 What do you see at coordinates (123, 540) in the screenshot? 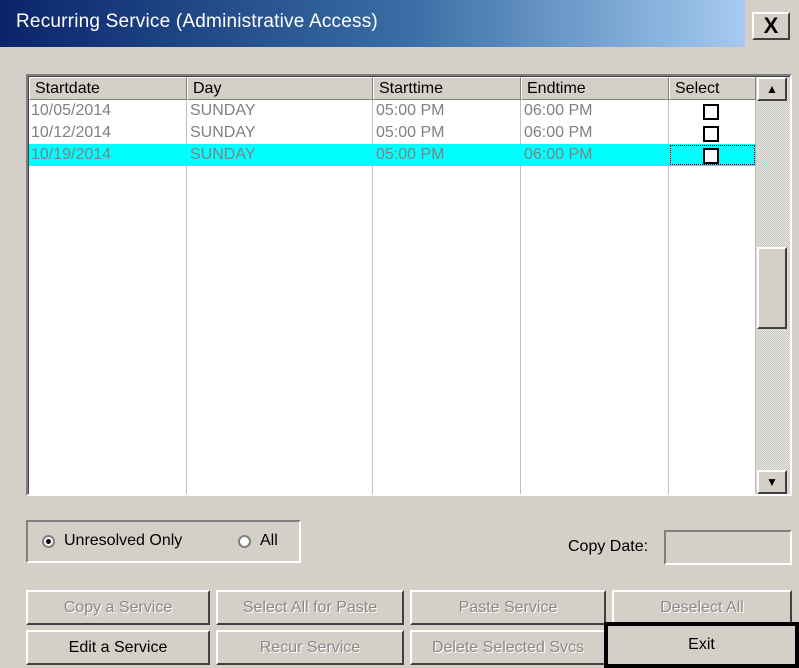
I see `radio-label: Unresolved Only` at bounding box center [123, 540].